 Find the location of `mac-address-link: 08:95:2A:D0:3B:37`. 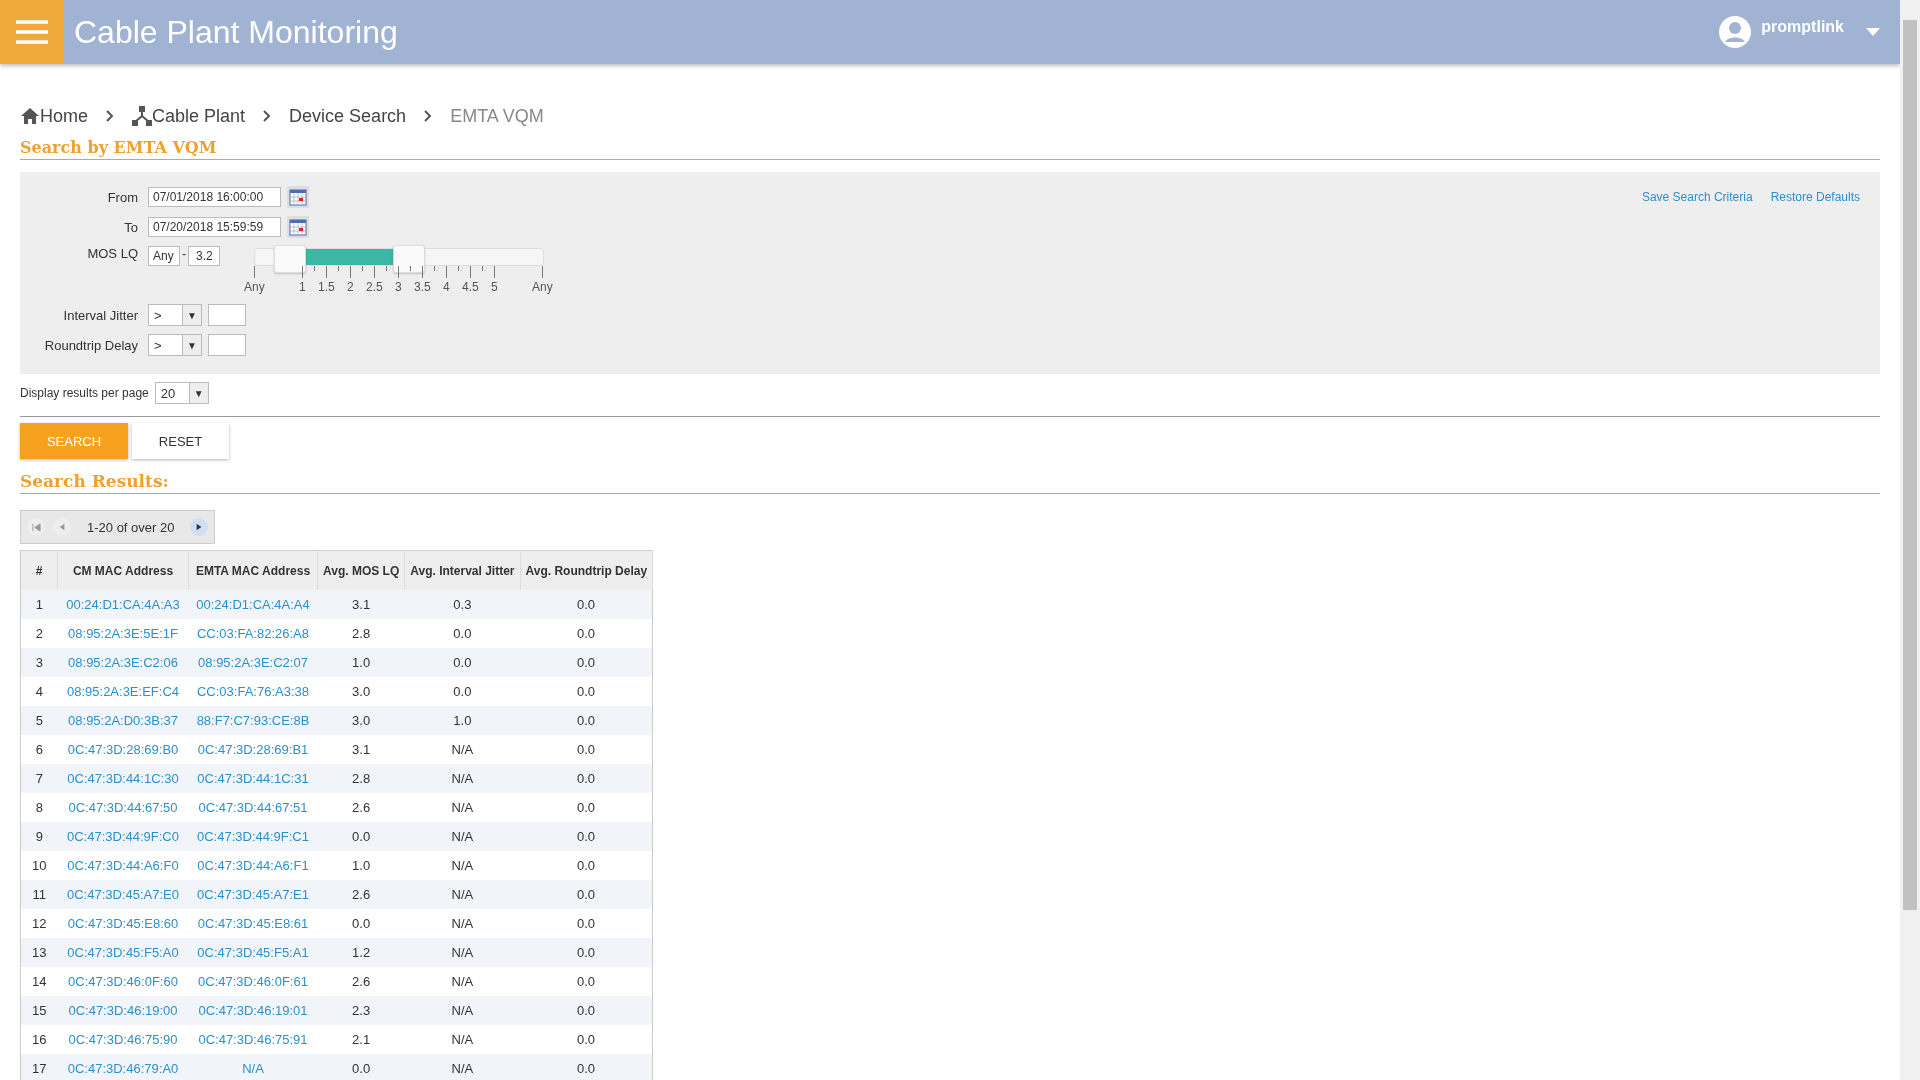

mac-address-link: 08:95:2A:D0:3B:37 is located at coordinates (123, 720).